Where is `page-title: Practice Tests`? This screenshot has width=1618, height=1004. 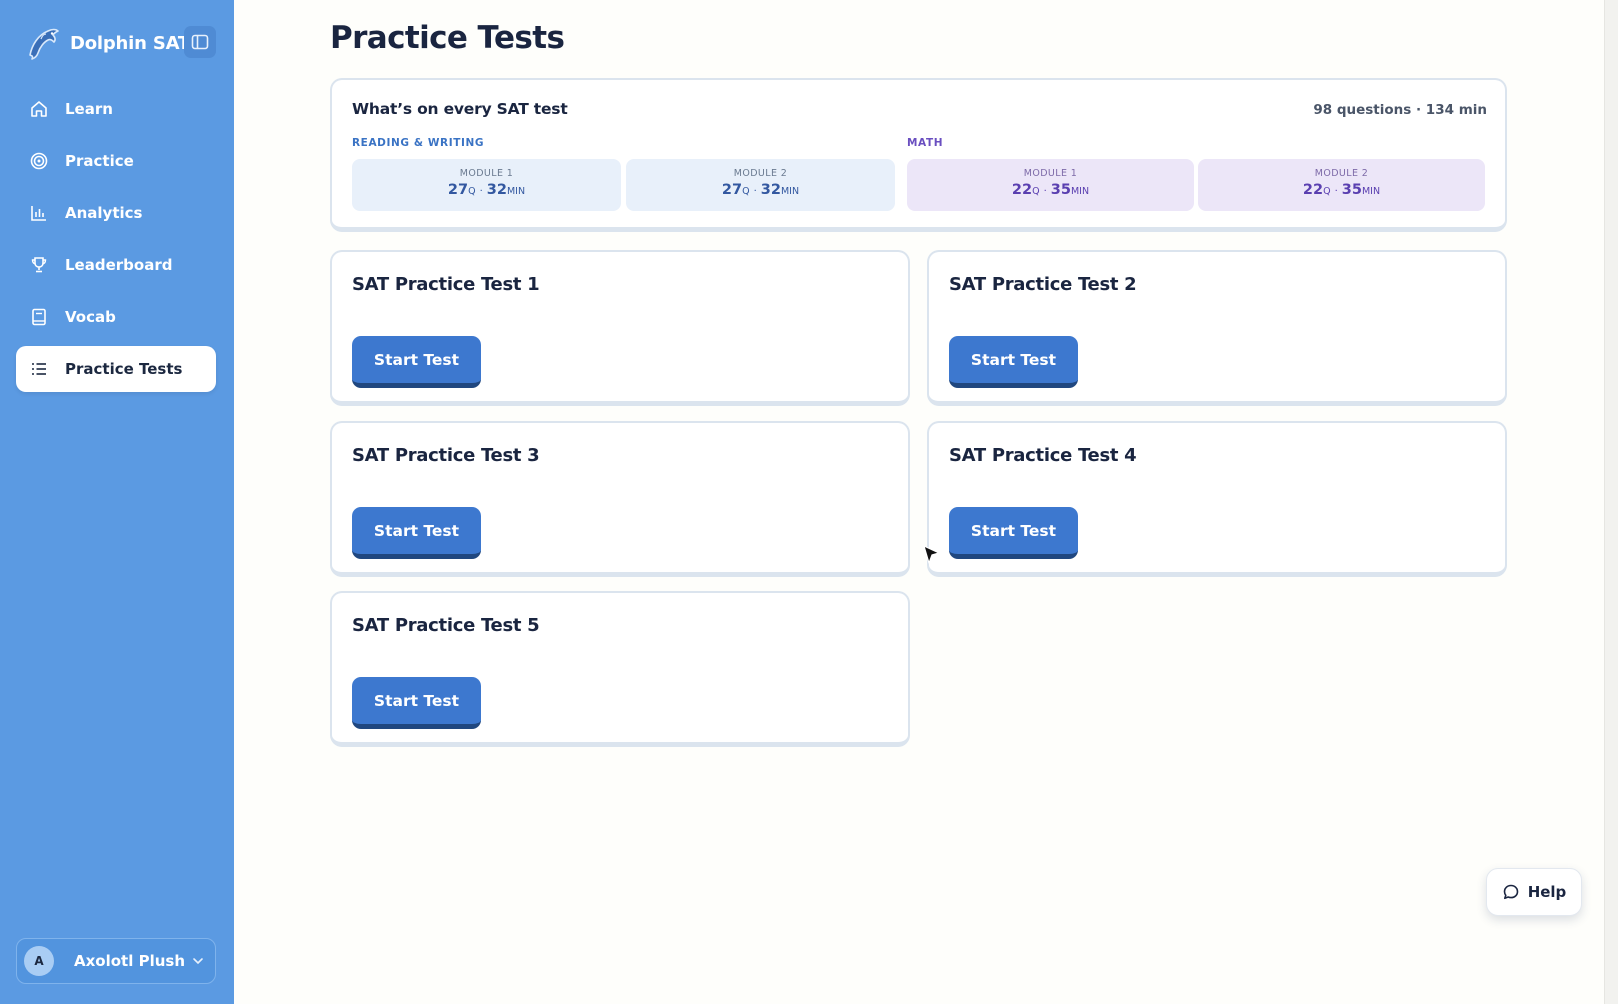 page-title: Practice Tests is located at coordinates (447, 38).